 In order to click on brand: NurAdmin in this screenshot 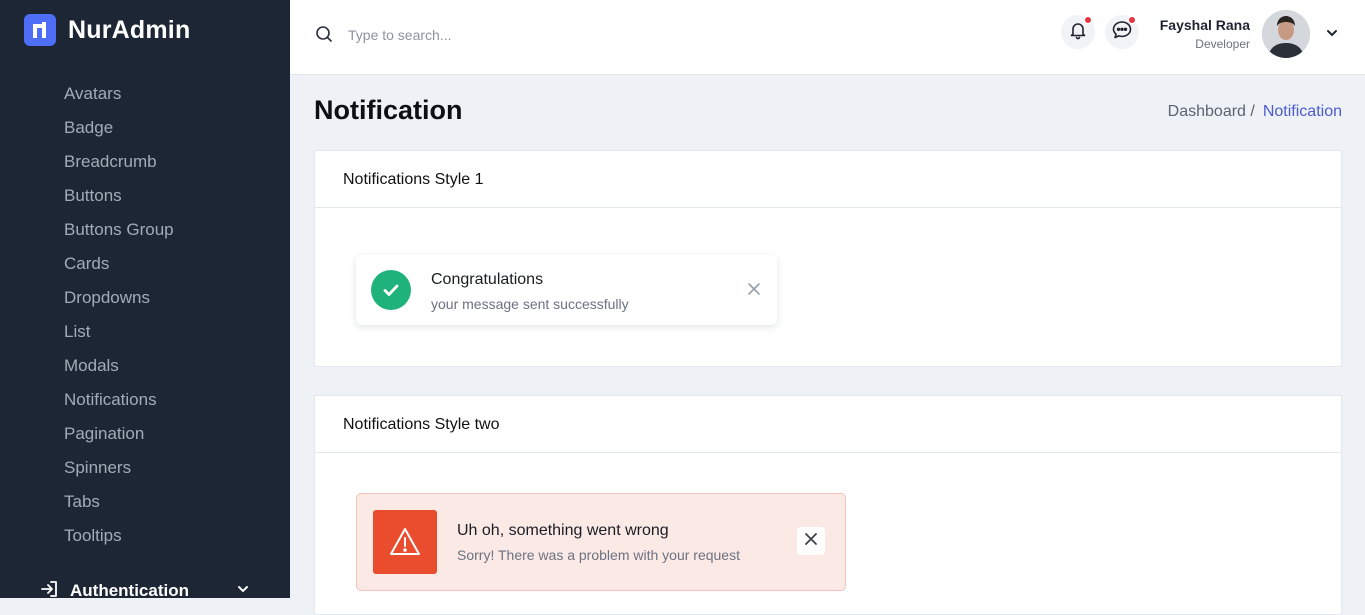, I will do `click(107, 30)`.